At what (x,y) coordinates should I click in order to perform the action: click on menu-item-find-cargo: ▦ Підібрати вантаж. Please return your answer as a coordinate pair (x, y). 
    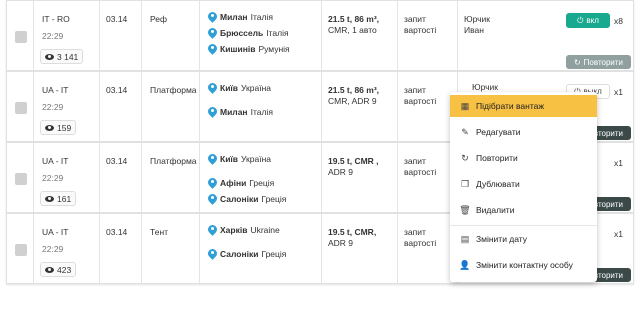
    Looking at the image, I should click on (523, 106).